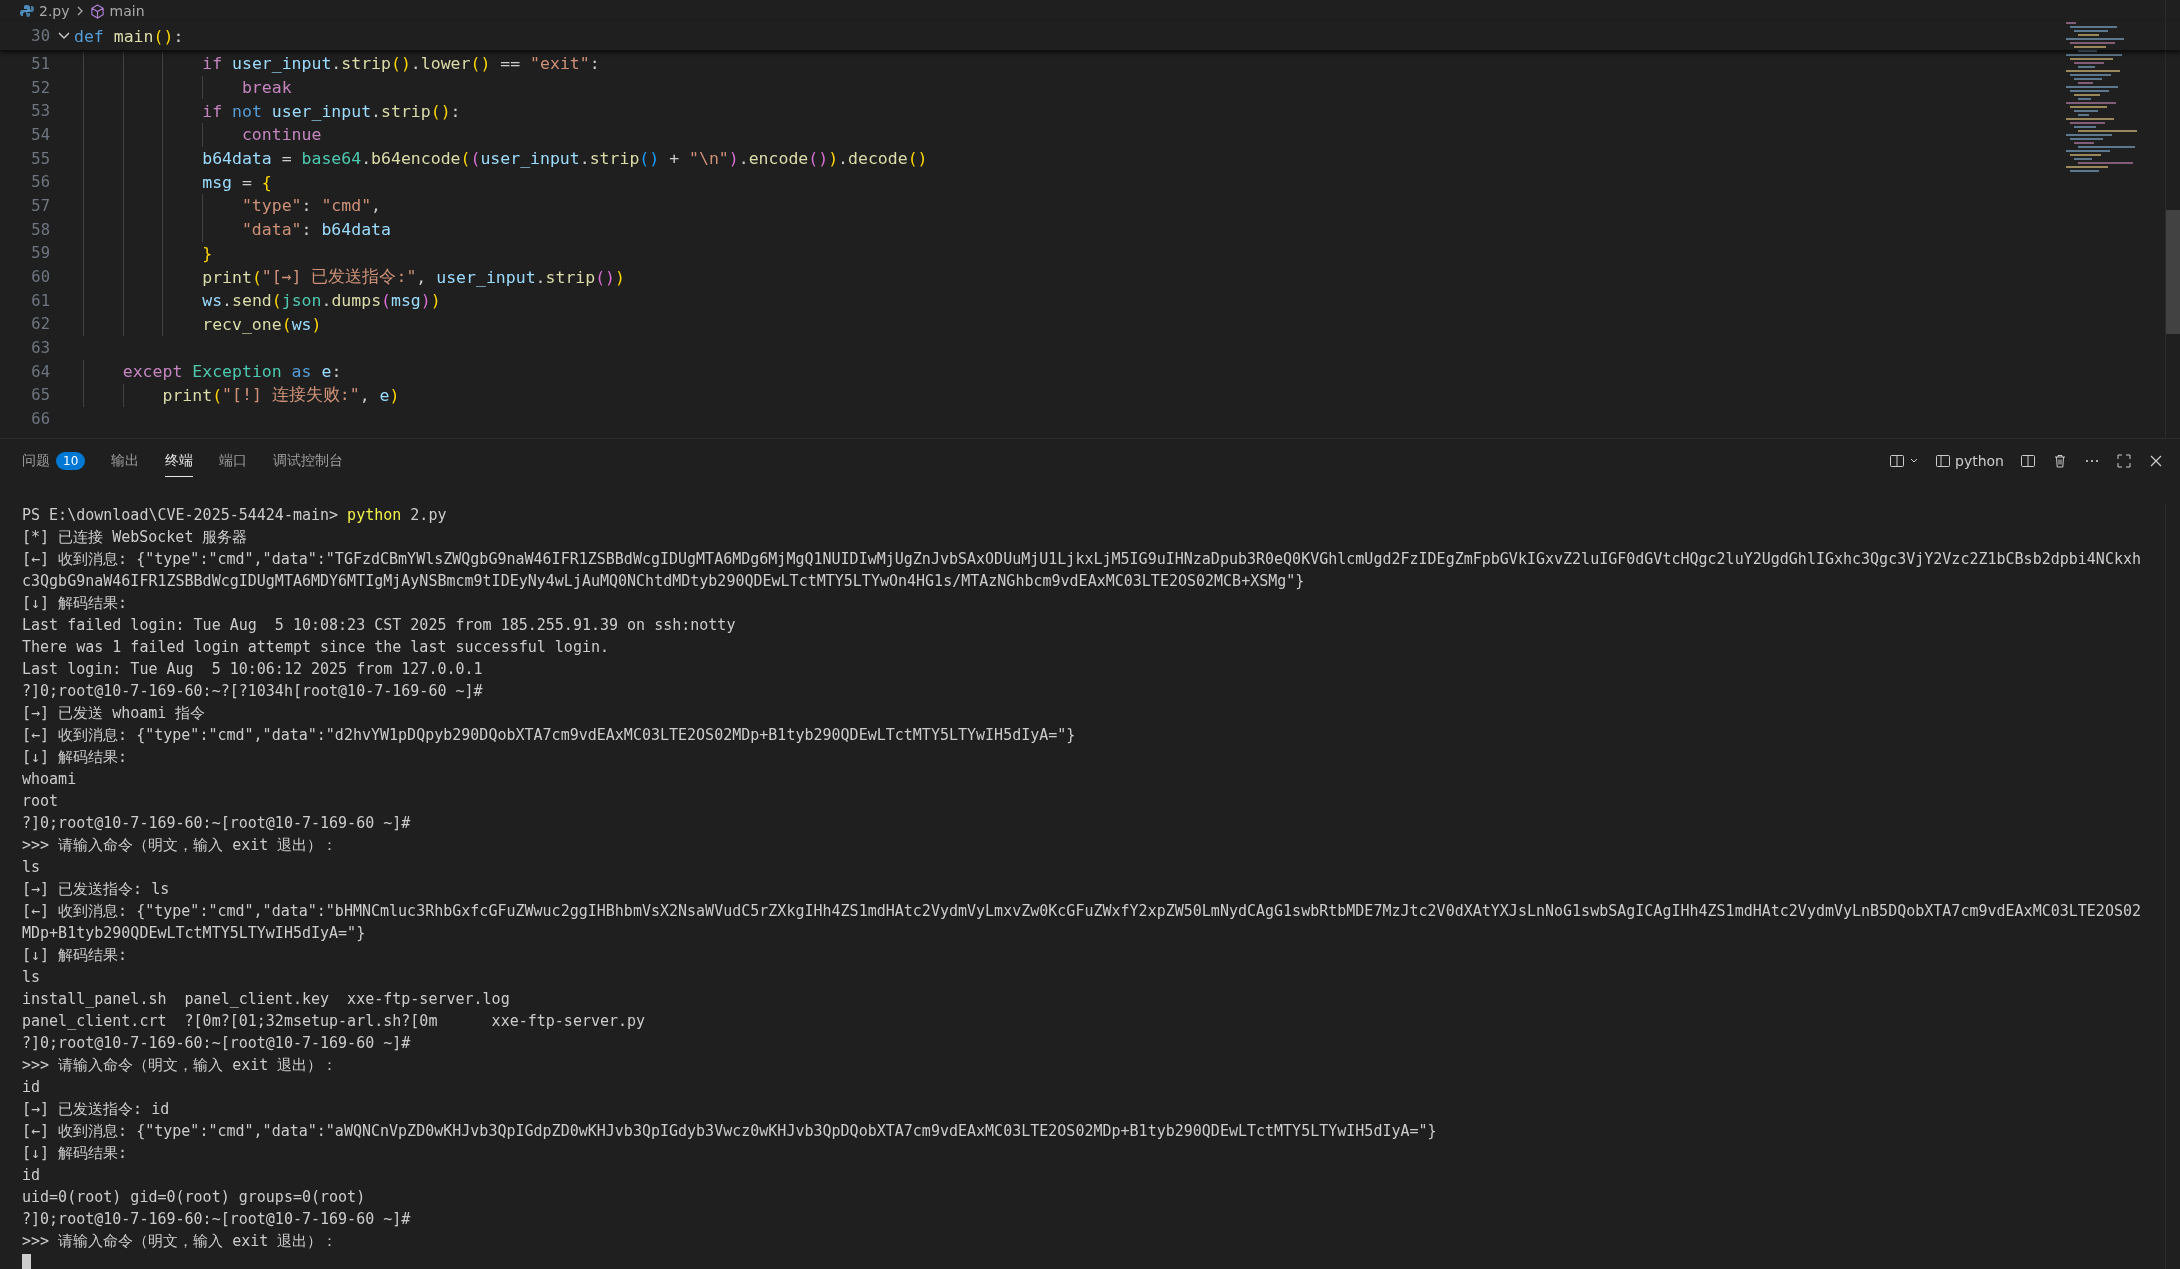 The image size is (2180, 1269). What do you see at coordinates (135, 537) in the screenshot?
I see `terminal-line: [*] 已连接 WebSocket 服务器` at bounding box center [135, 537].